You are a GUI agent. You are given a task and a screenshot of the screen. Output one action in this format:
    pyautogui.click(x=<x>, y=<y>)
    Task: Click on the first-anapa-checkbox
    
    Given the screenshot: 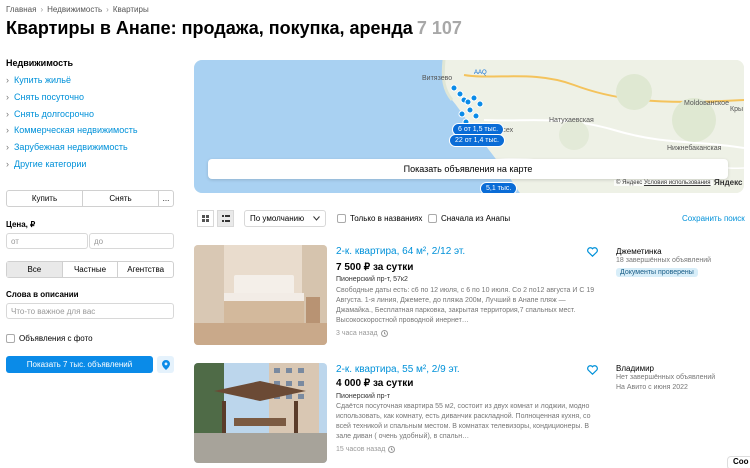 What is the action you would take?
    pyautogui.click(x=432, y=218)
    